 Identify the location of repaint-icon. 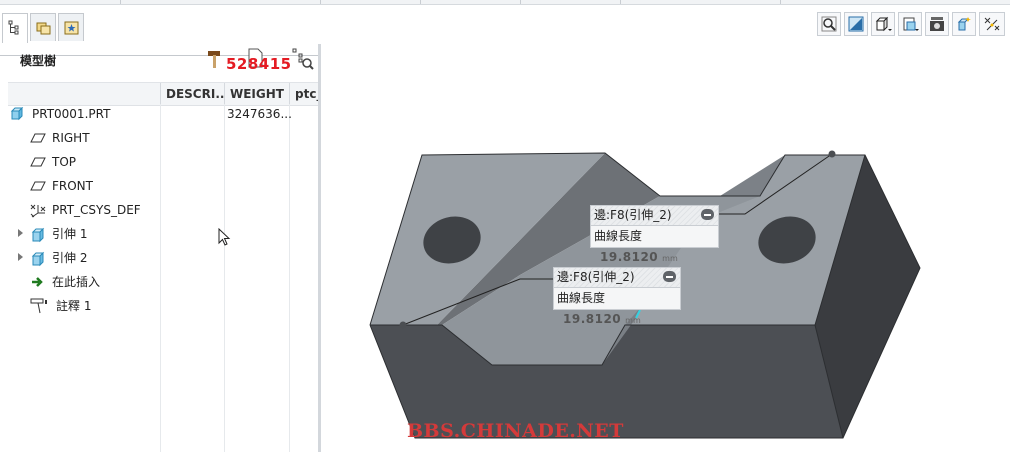
(856, 24).